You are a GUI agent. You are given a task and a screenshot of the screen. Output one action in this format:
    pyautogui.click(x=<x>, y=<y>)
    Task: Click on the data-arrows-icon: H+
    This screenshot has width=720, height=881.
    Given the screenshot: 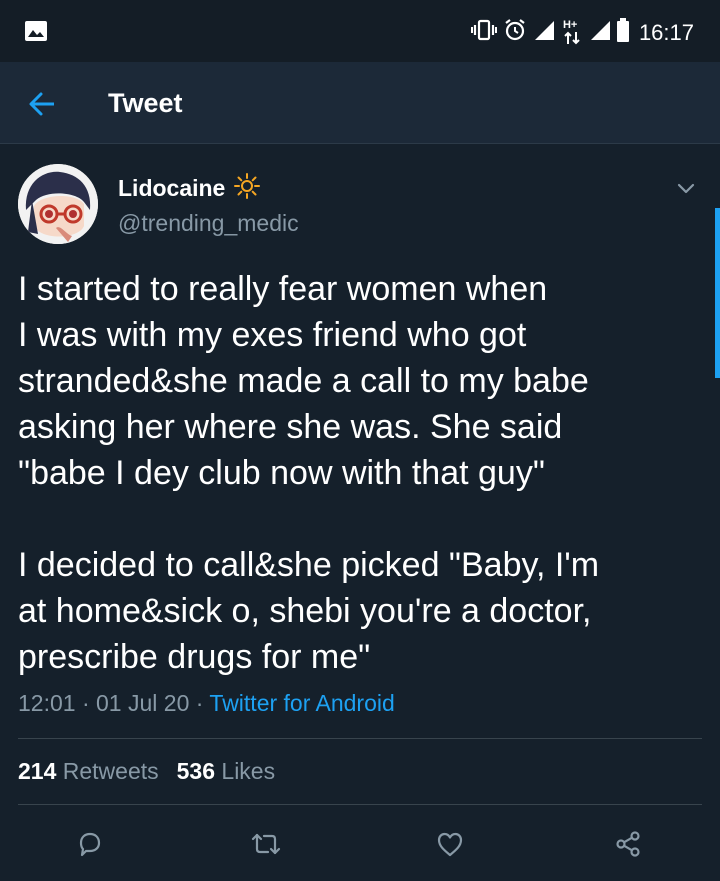 What is the action you would take?
    pyautogui.click(x=572, y=32)
    